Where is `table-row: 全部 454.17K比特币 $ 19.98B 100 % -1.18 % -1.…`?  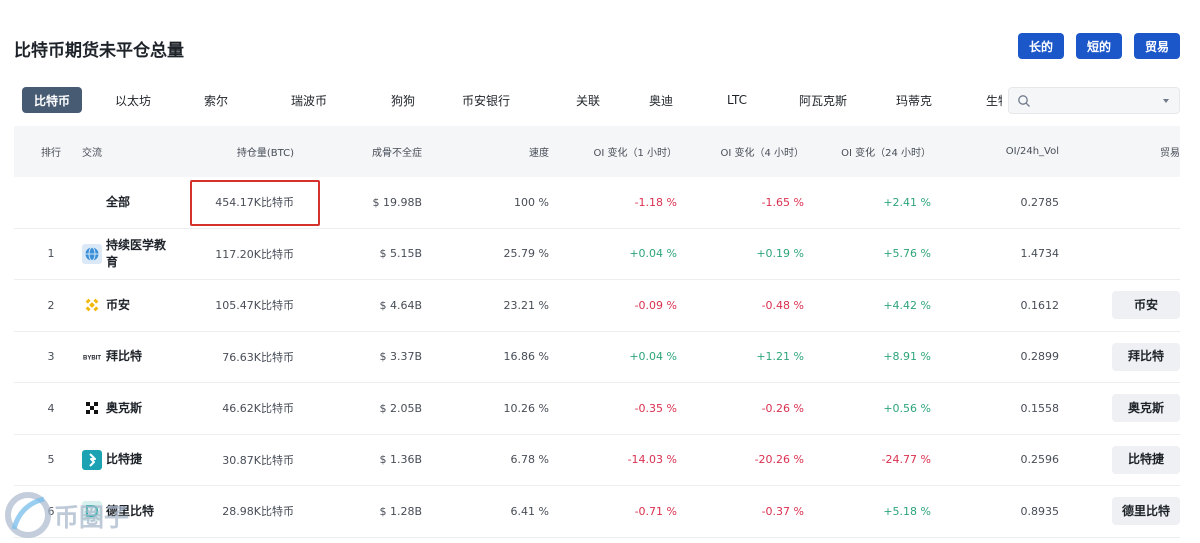
table-row: 全部 454.17K比特币 $ 19.98B 100 % -1.18 % -1.… is located at coordinates (597, 203).